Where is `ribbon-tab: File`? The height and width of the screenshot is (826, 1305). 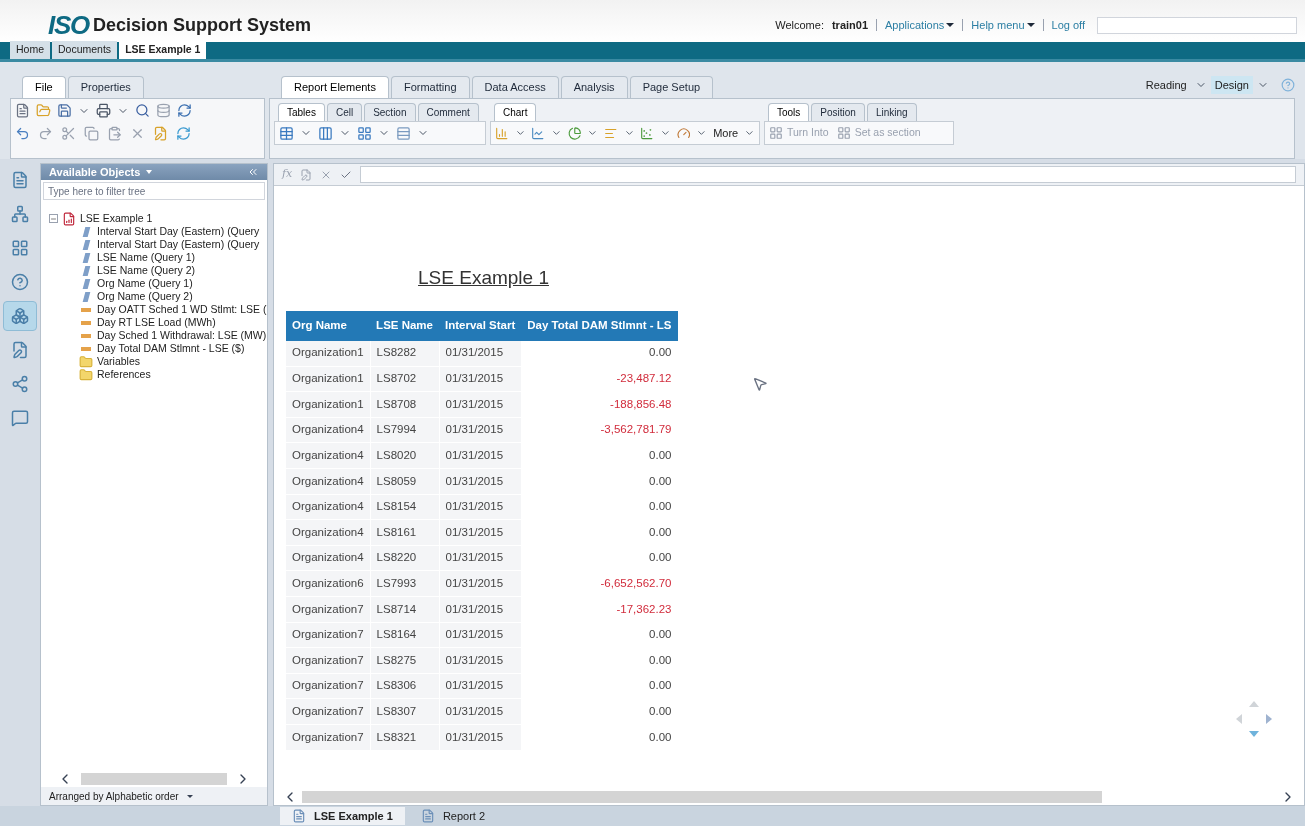 ribbon-tab: File is located at coordinates (44, 87).